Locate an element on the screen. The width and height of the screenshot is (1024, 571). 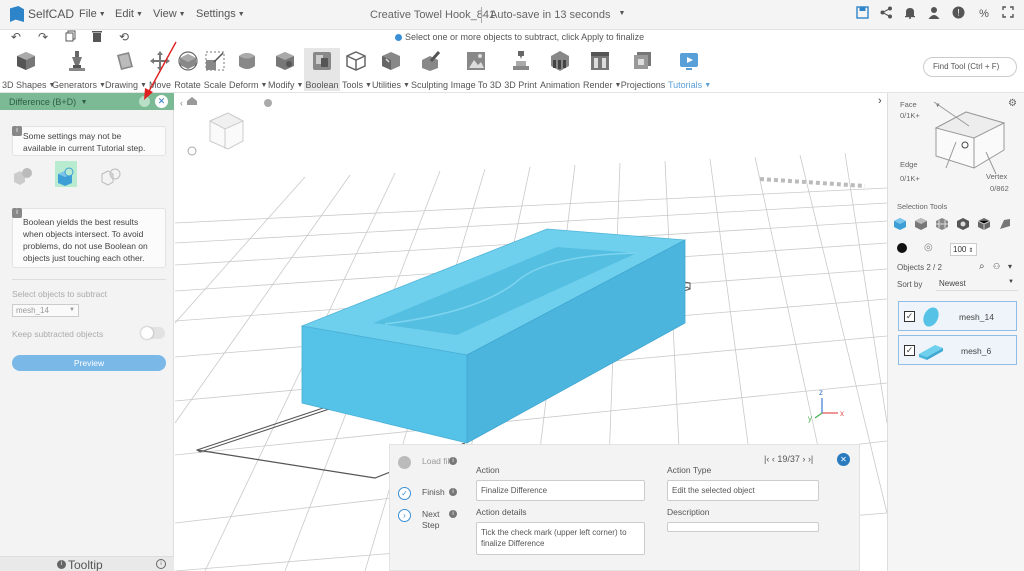
select-lasso-icon is located at coordinates (1005, 224).